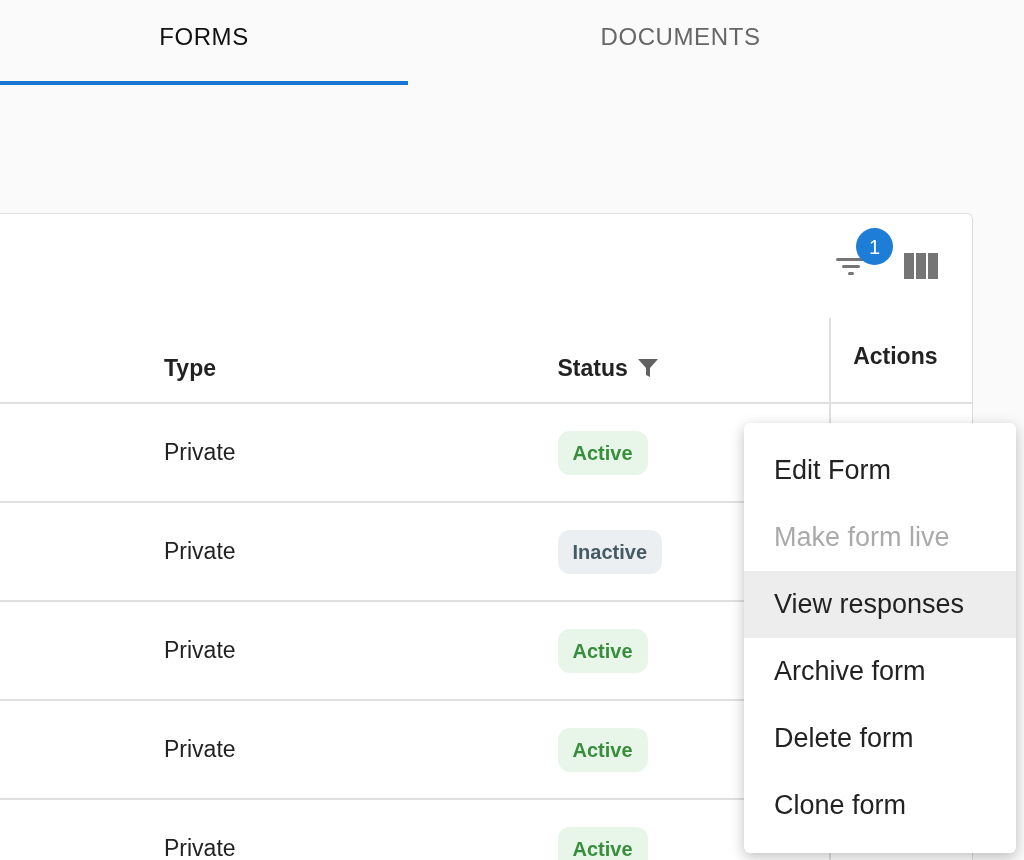 The height and width of the screenshot is (860, 1024). What do you see at coordinates (609, 551) in the screenshot?
I see `status-chip: Inactive` at bounding box center [609, 551].